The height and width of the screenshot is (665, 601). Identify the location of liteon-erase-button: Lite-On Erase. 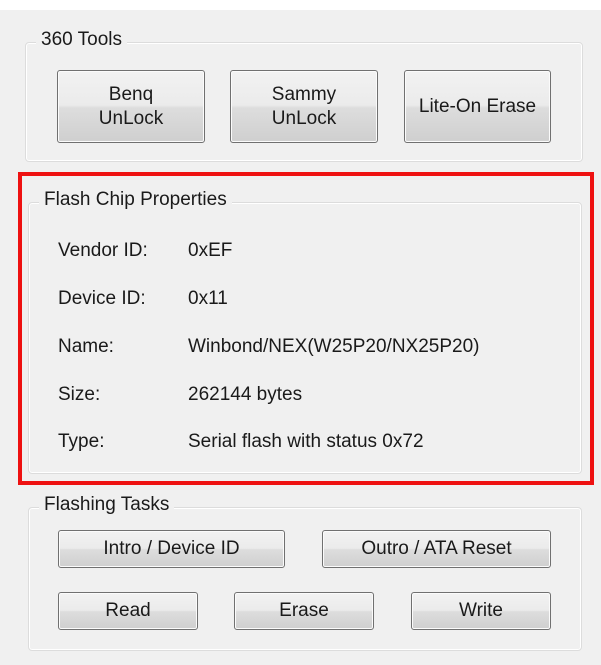
(477, 106).